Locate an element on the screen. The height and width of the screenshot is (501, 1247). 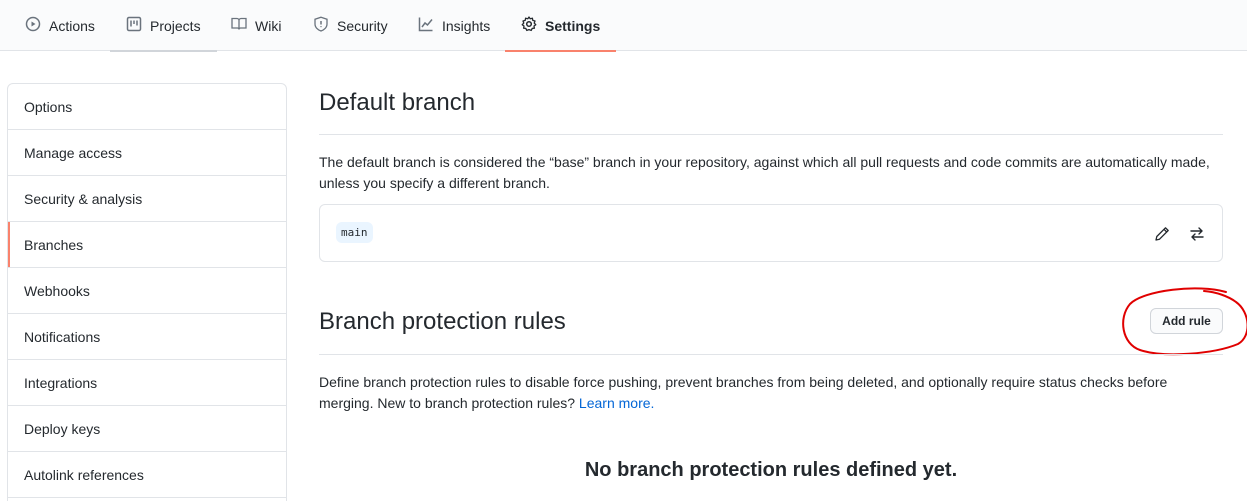
sidebar-item-options: Options is located at coordinates (147, 107).